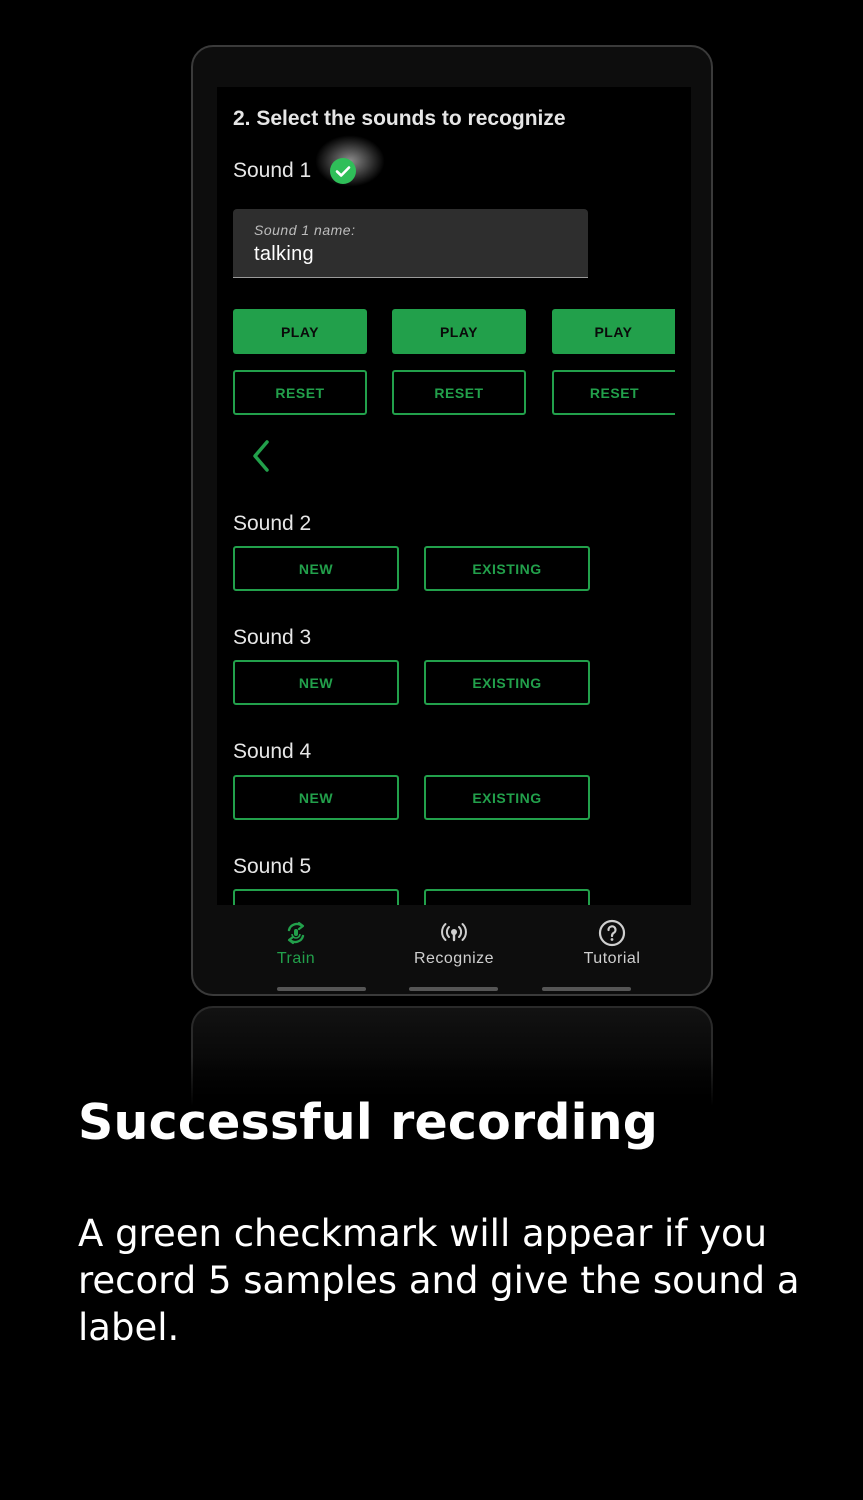 This screenshot has width=863, height=1500. I want to click on sound-2-existing-button: EXISTING, so click(507, 568).